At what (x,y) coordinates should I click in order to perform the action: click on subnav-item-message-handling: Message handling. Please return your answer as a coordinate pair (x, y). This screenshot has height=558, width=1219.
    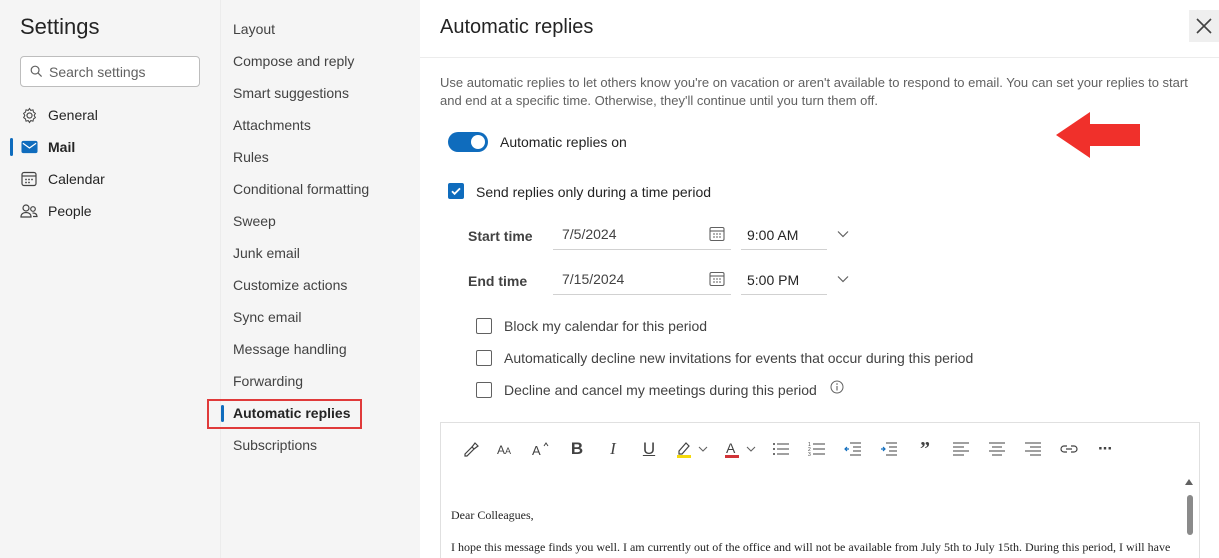
    Looking at the image, I should click on (290, 349).